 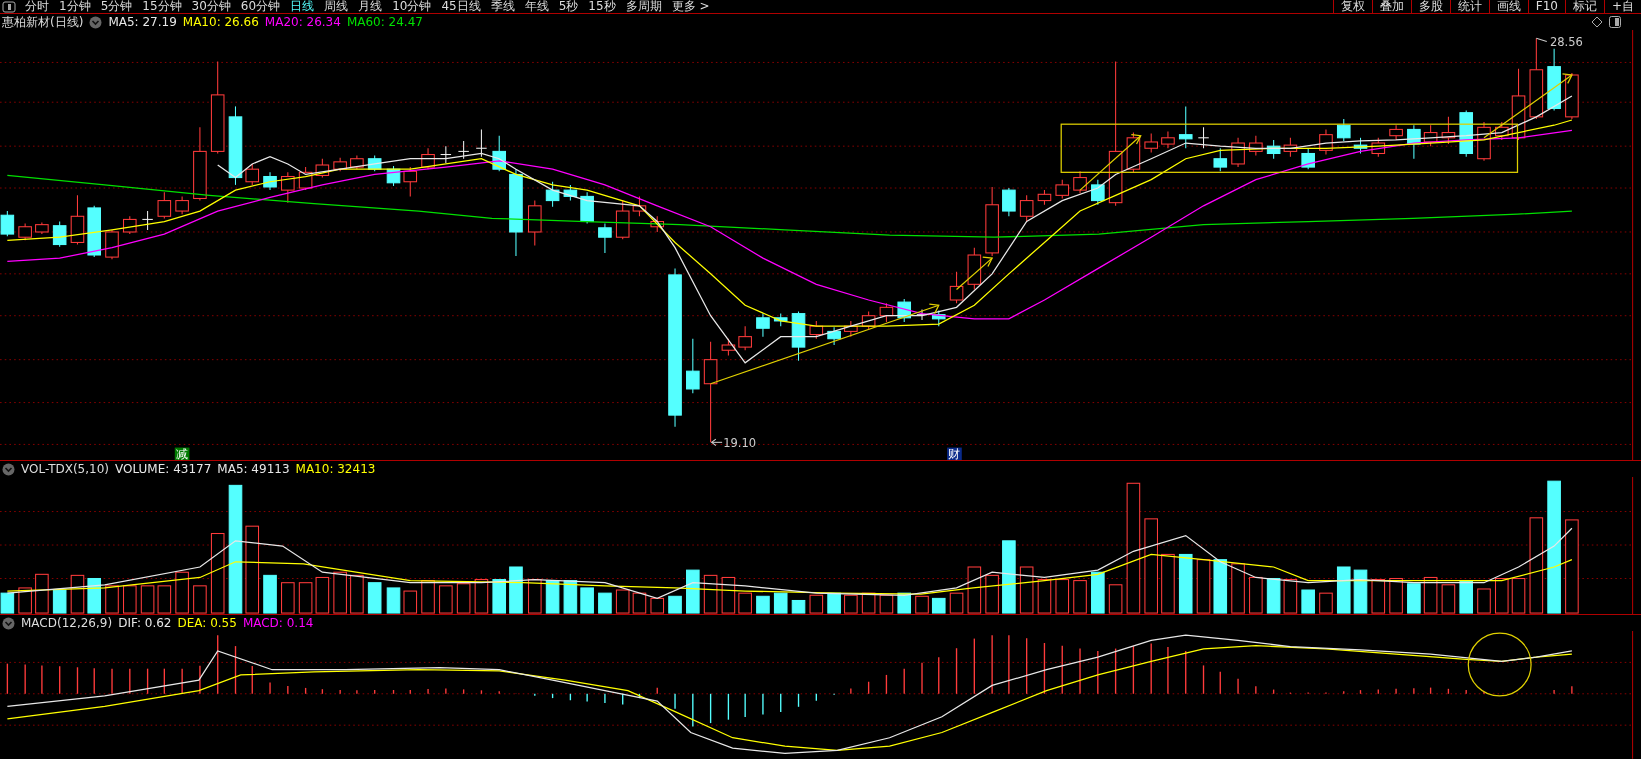 I want to click on diamond-icon, so click(x=1597, y=22).